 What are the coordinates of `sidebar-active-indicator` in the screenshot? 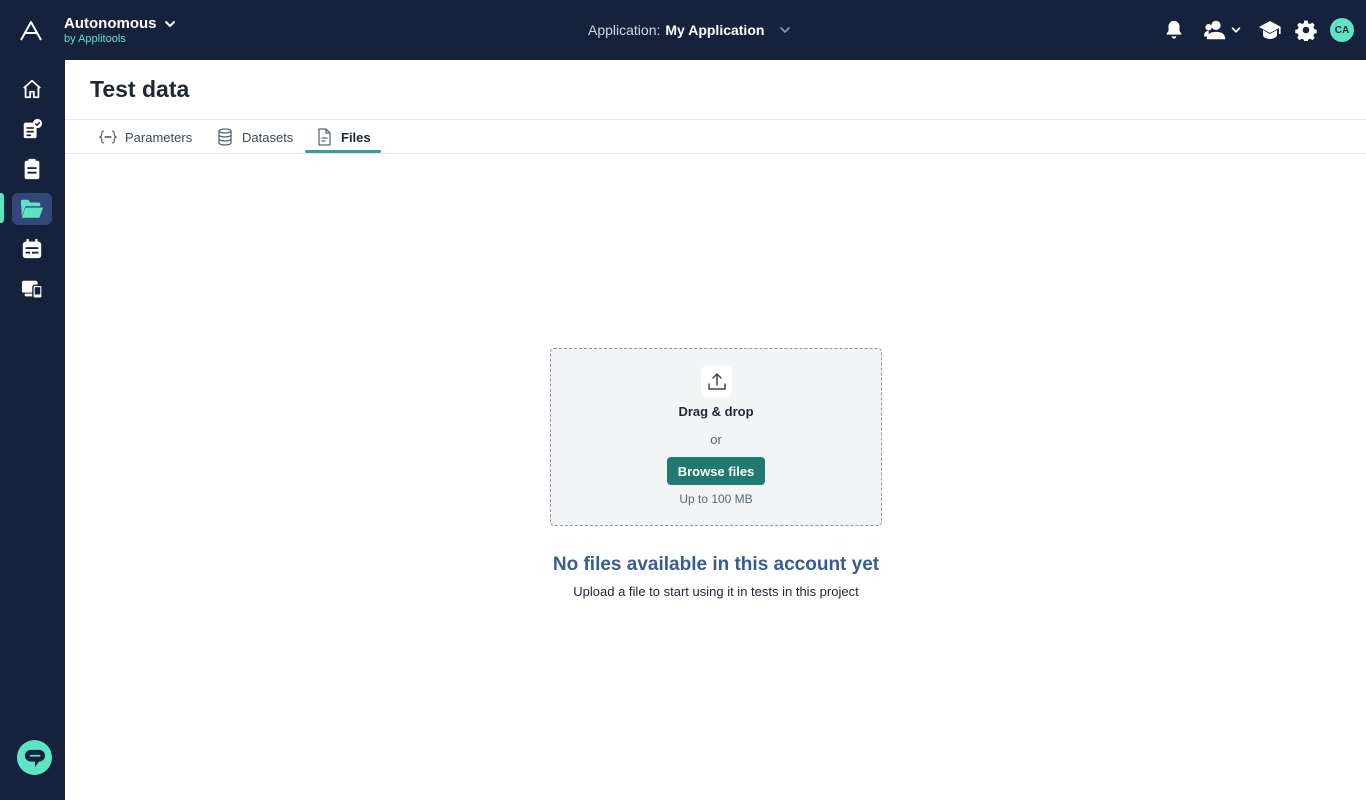 It's located at (2, 208).